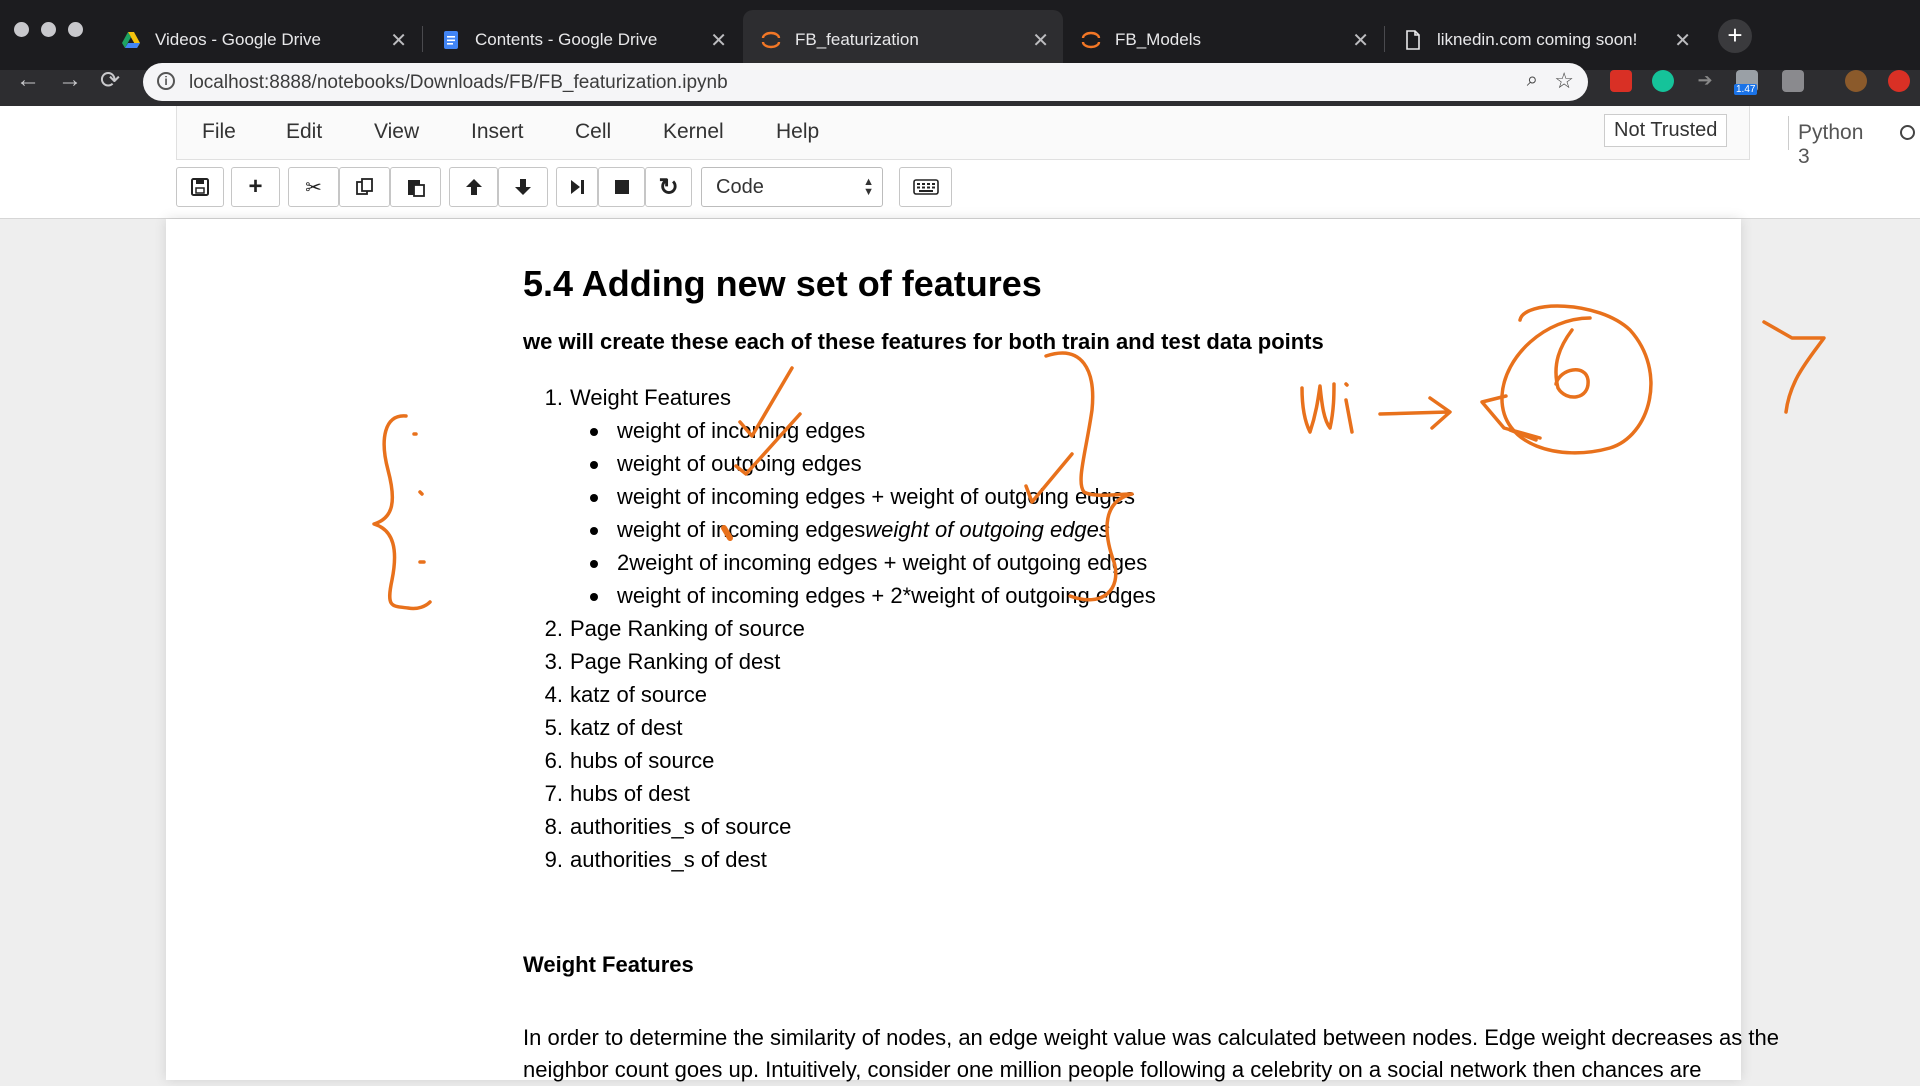 The width and height of the screenshot is (1920, 1086). I want to click on weight-features-heading: Weight Features, so click(608, 964).